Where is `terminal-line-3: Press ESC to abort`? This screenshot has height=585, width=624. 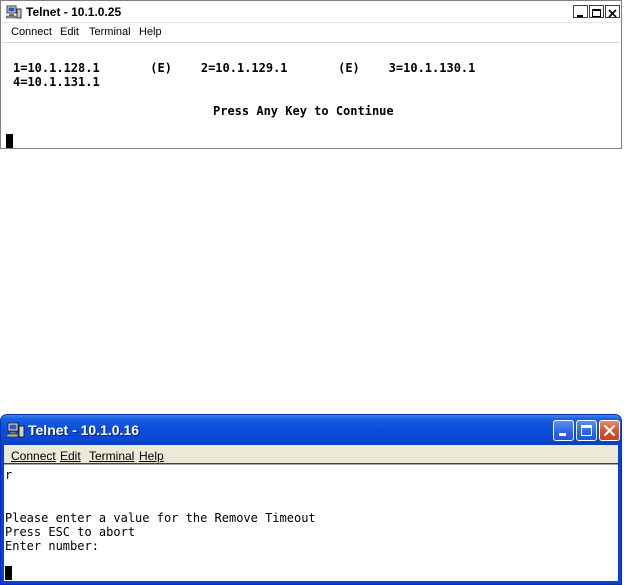 terminal-line-3: Press ESC to abort is located at coordinates (70, 532).